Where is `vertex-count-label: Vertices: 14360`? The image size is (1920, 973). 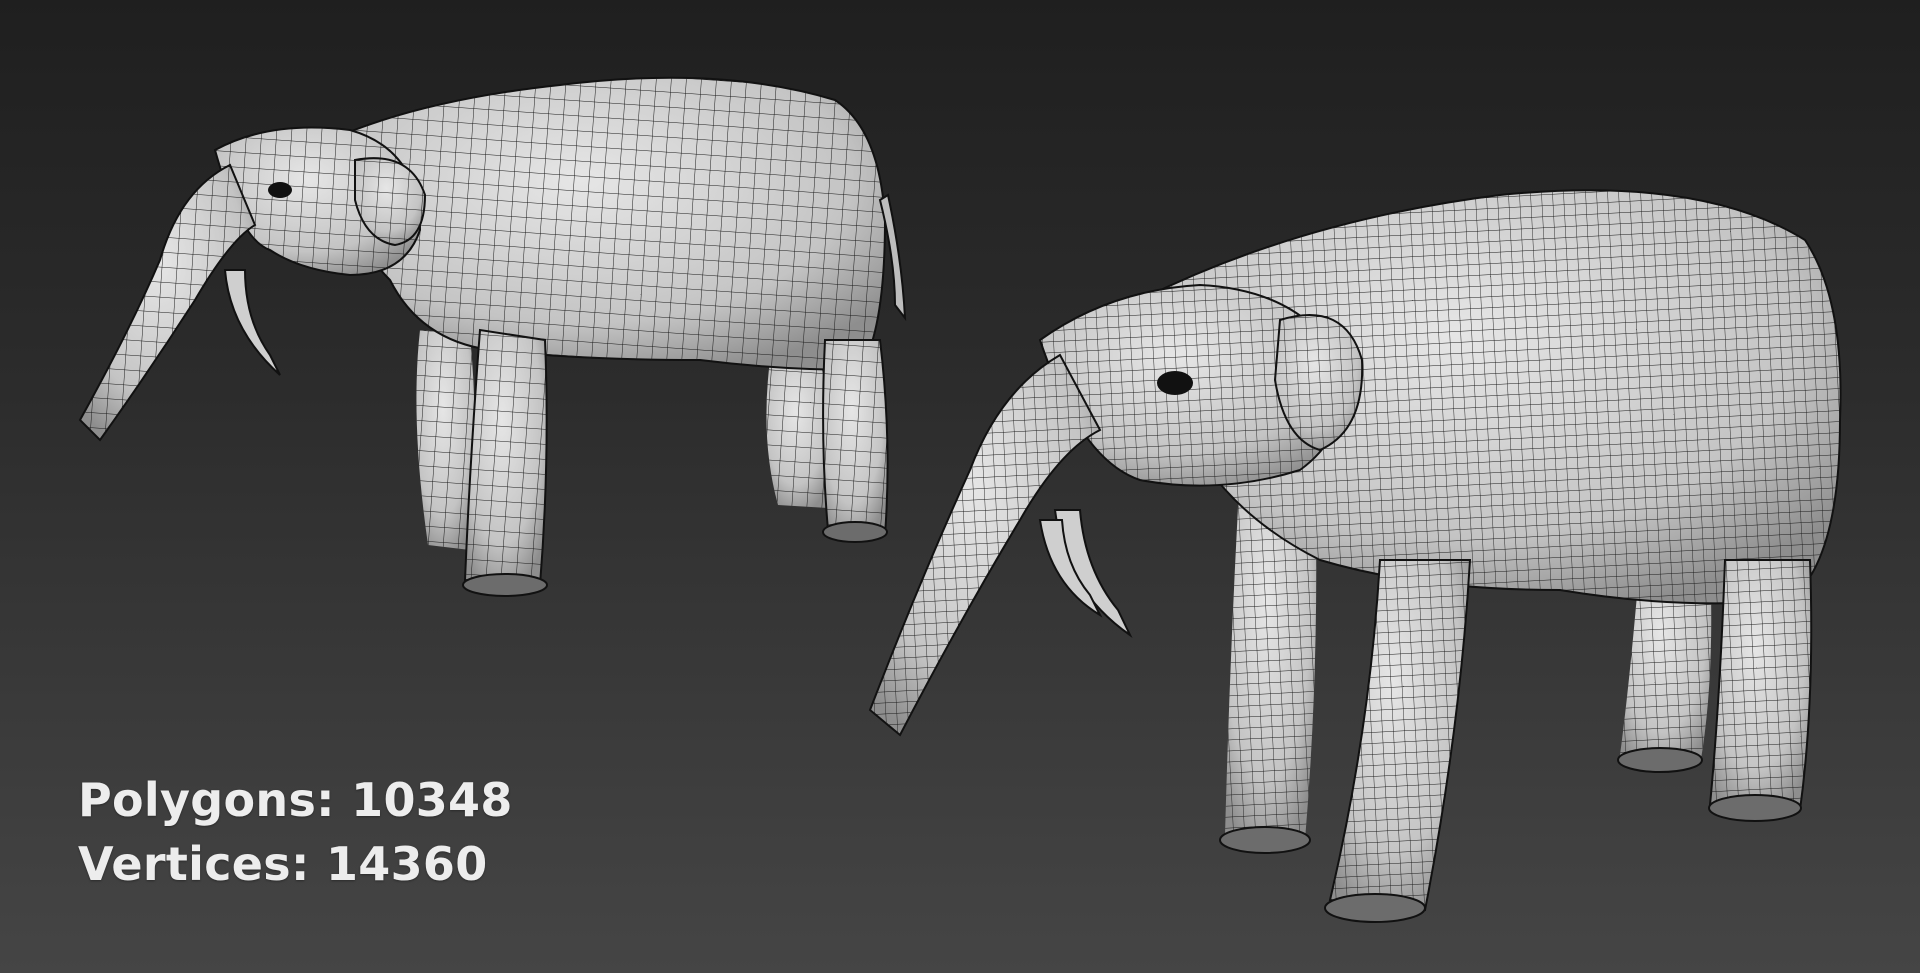
vertex-count-label: Vertices: 14360 is located at coordinates (283, 864).